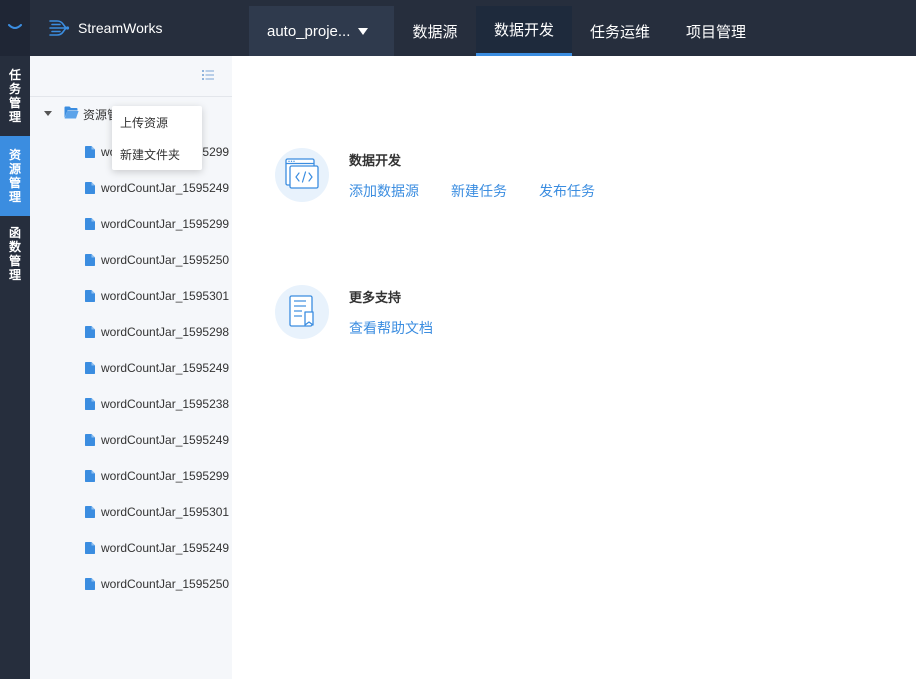 The height and width of the screenshot is (679, 916). I want to click on add-datasource-link: 添加数据源, so click(384, 191).